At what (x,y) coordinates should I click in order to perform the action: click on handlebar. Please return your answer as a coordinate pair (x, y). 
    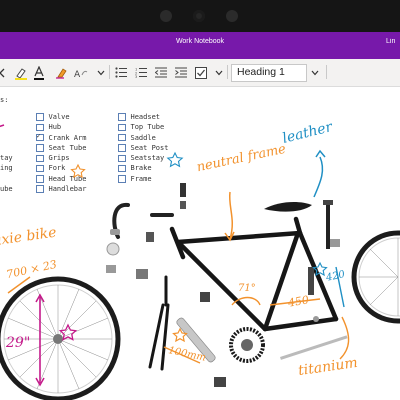
    Looking at the image, I should click on (149, 211).